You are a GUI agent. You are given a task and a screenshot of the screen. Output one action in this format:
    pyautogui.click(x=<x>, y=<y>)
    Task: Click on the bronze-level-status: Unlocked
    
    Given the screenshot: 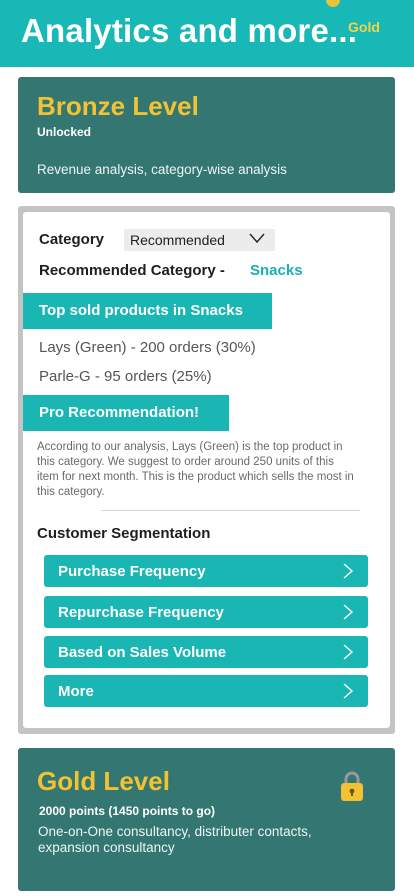 What is the action you would take?
    pyautogui.click(x=64, y=132)
    